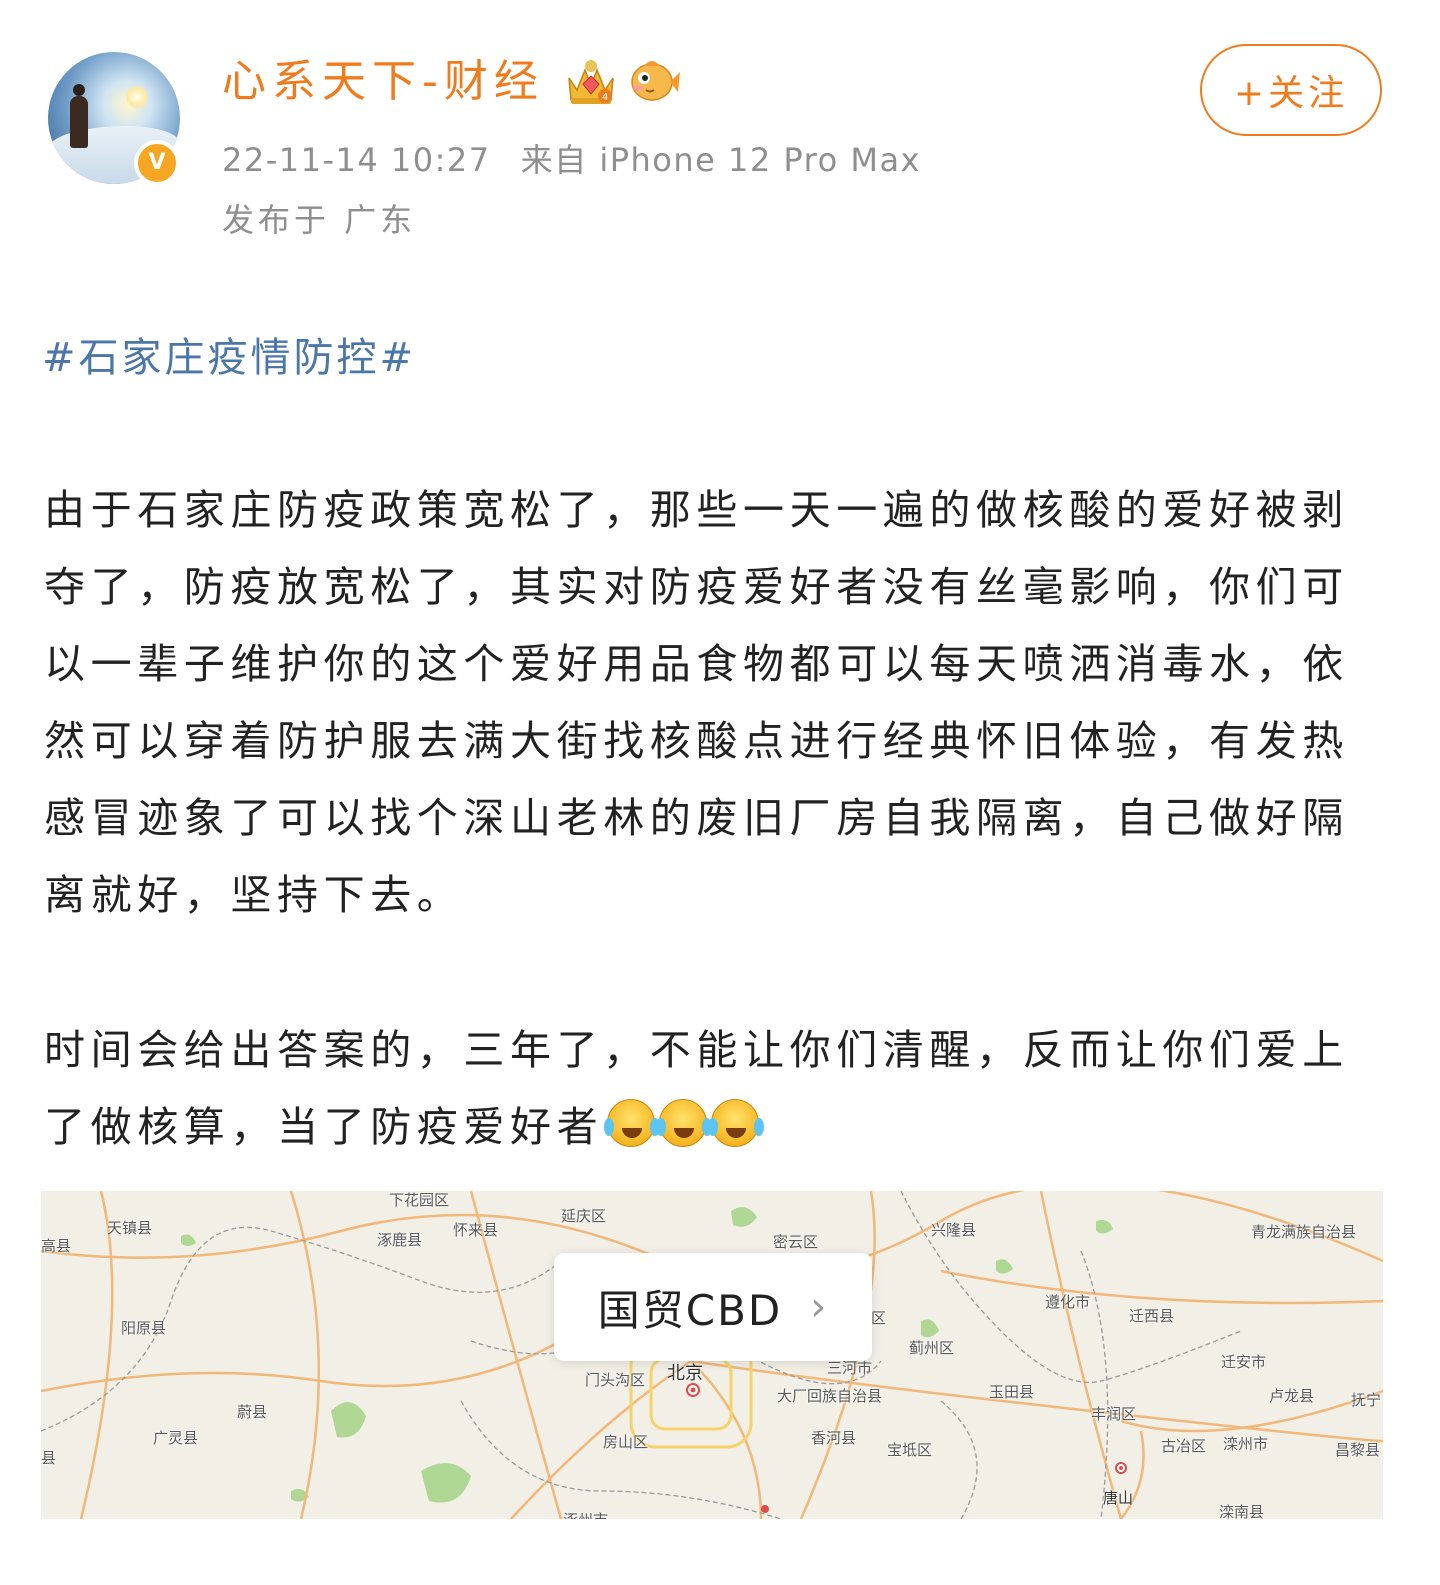  What do you see at coordinates (690, 1310) in the screenshot?
I see `poi-name: 国贸CBD` at bounding box center [690, 1310].